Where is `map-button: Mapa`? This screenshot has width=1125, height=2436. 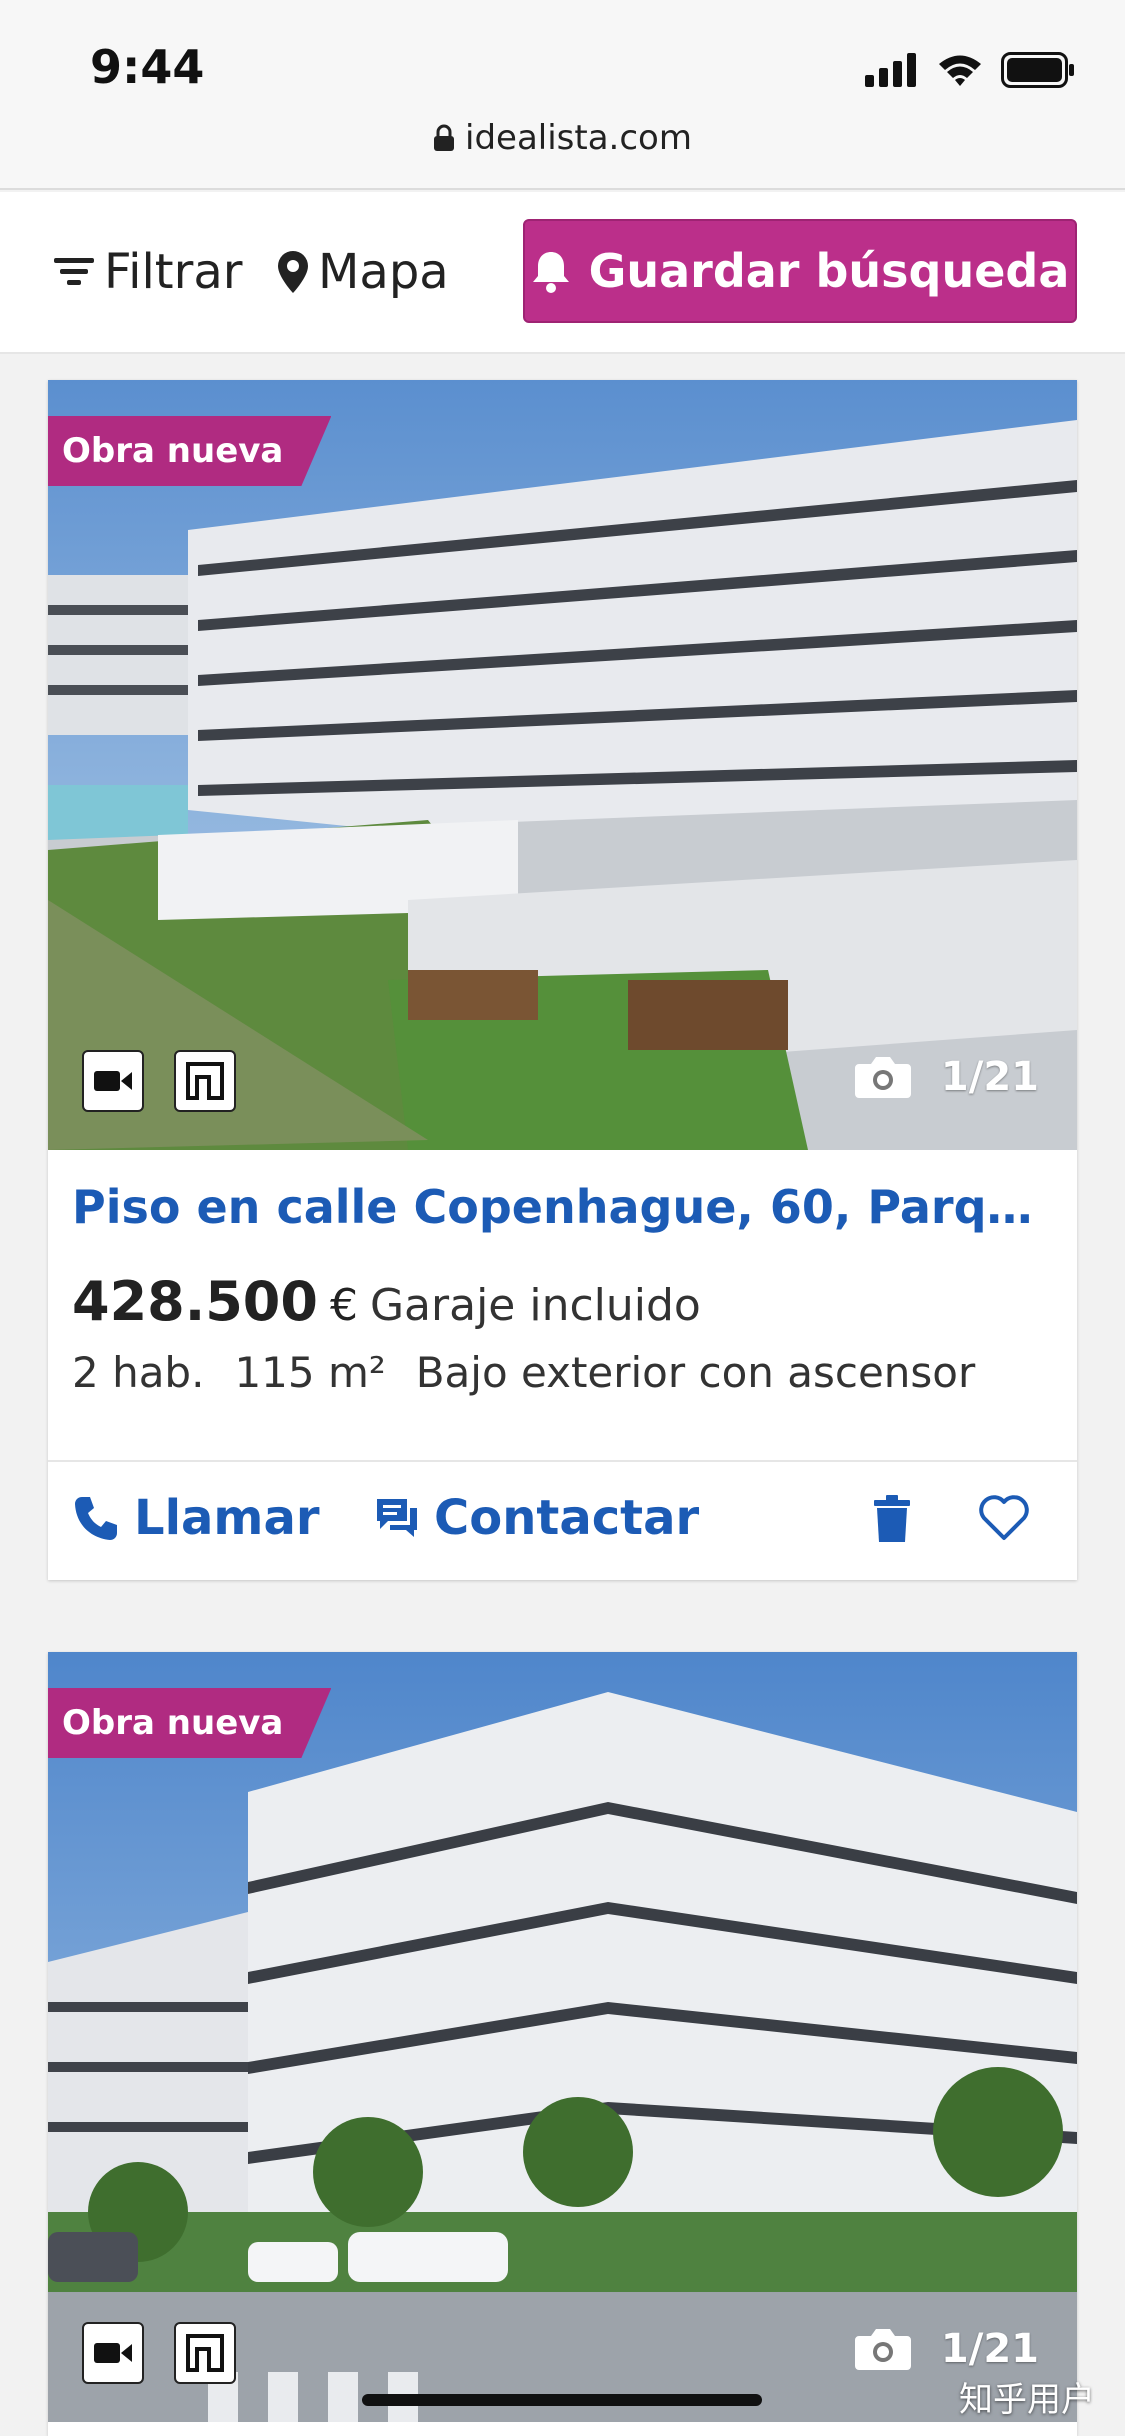
map-button: Mapa is located at coordinates (362, 272).